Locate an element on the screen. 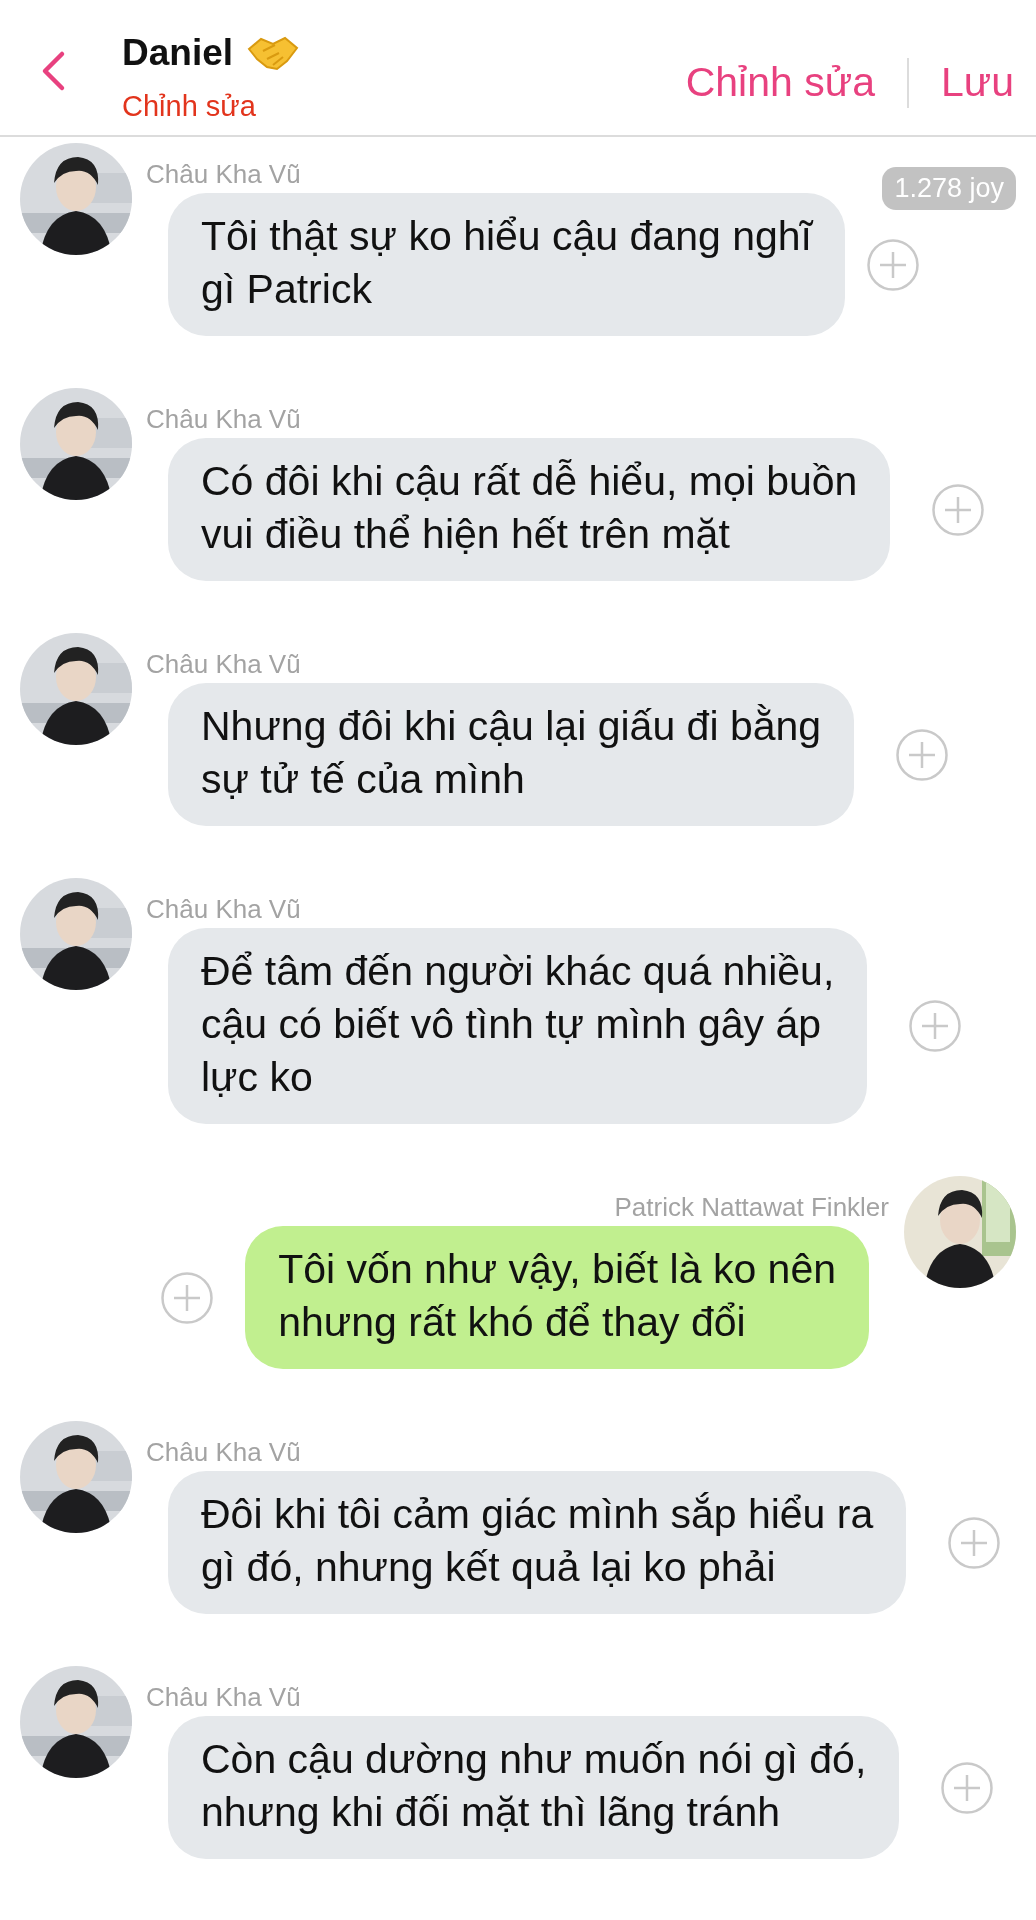 The height and width of the screenshot is (1920, 1036). edit-status: Chỉnh sửa is located at coordinates (189, 106).